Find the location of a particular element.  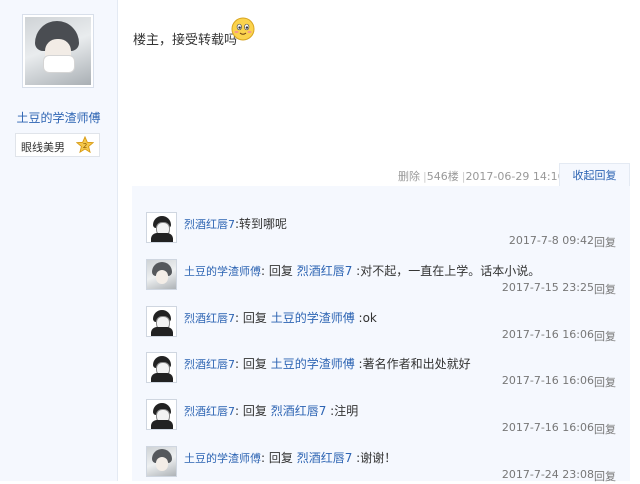

author-avatar is located at coordinates (58, 51).